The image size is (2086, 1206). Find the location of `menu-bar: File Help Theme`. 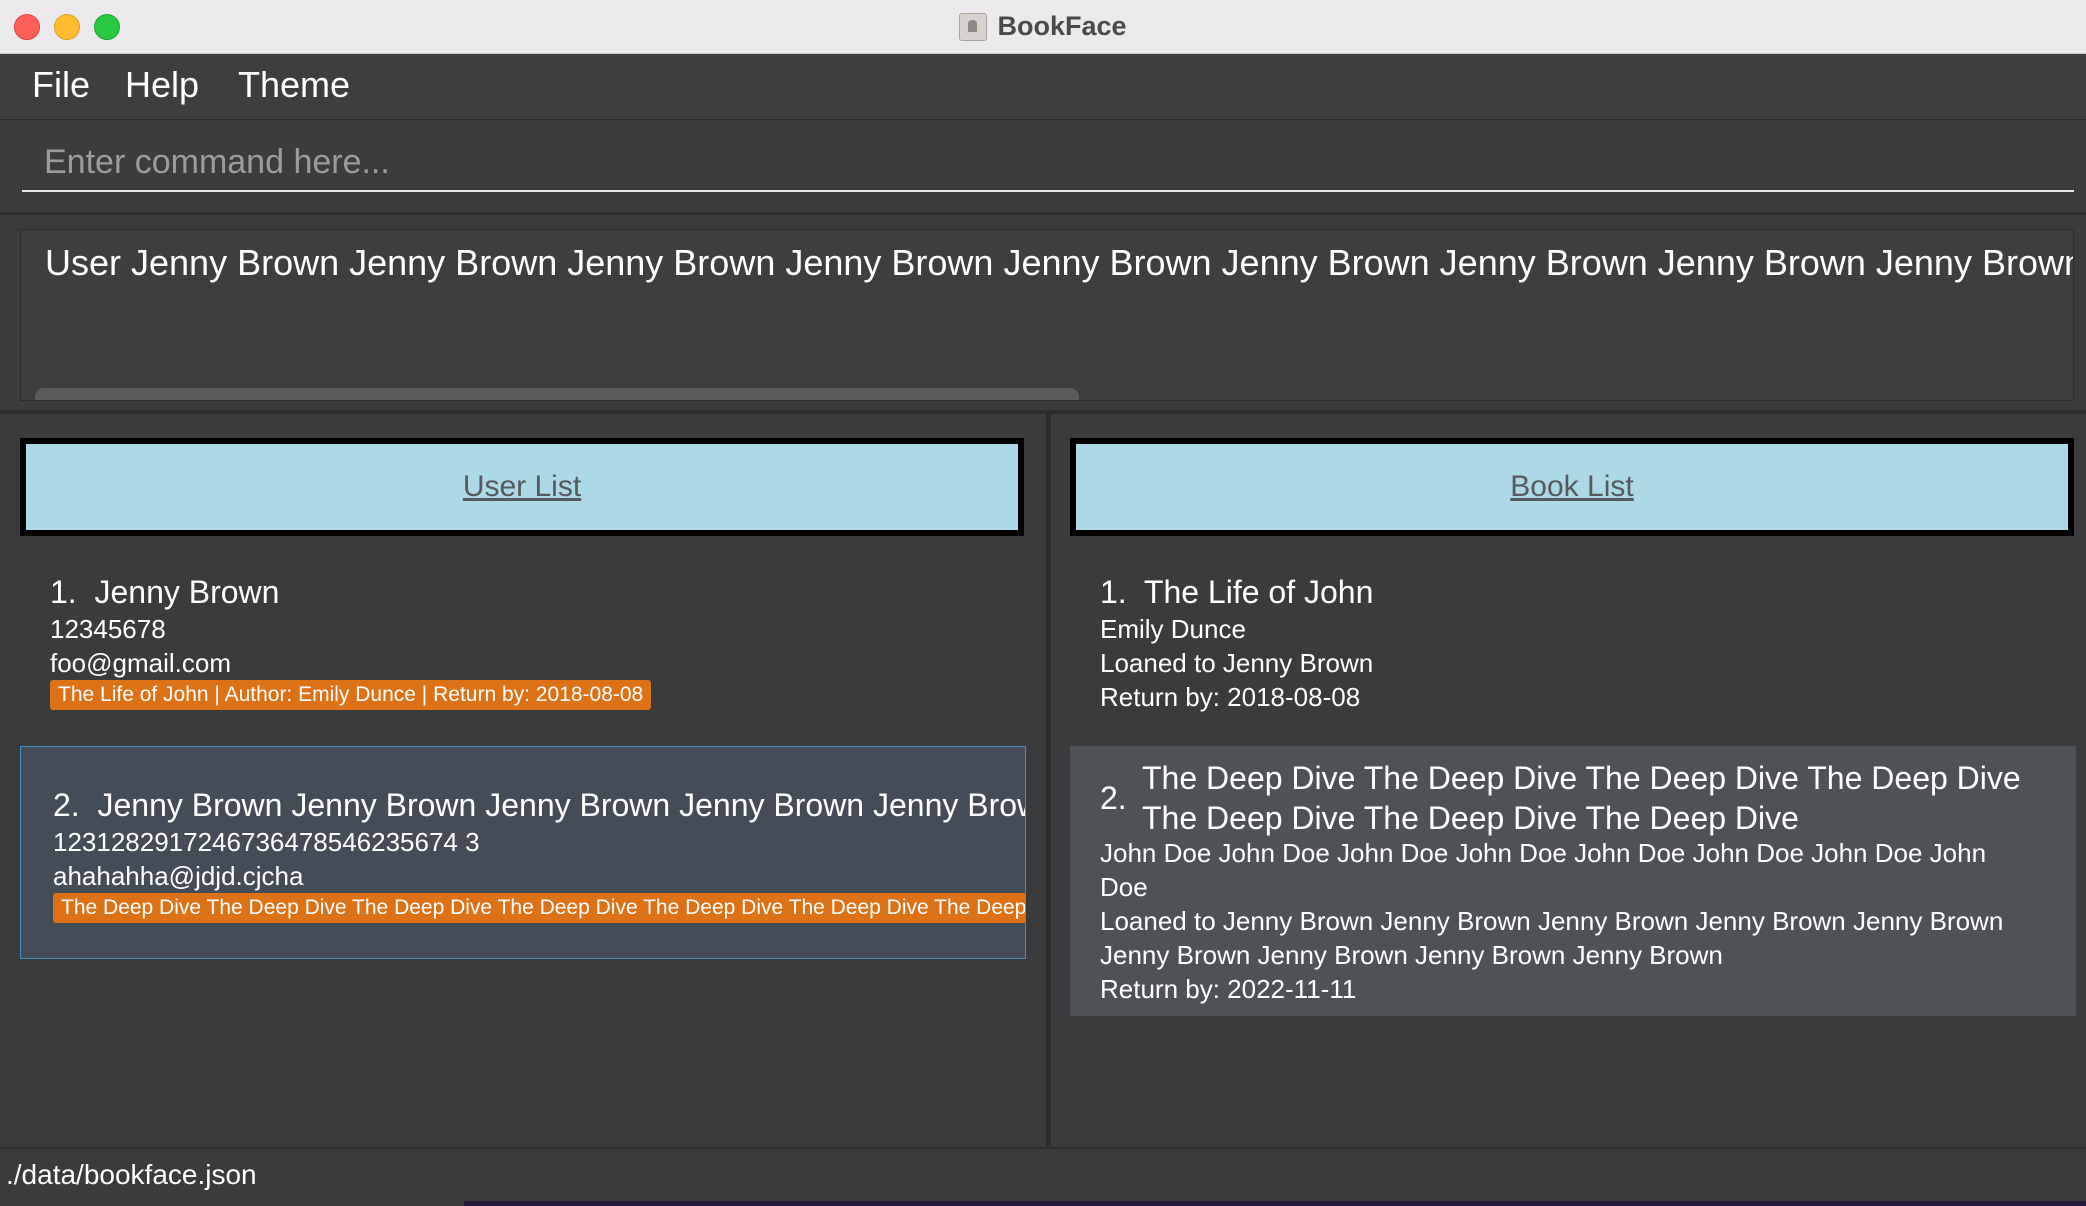

menu-bar: File Help Theme is located at coordinates (1043, 87).